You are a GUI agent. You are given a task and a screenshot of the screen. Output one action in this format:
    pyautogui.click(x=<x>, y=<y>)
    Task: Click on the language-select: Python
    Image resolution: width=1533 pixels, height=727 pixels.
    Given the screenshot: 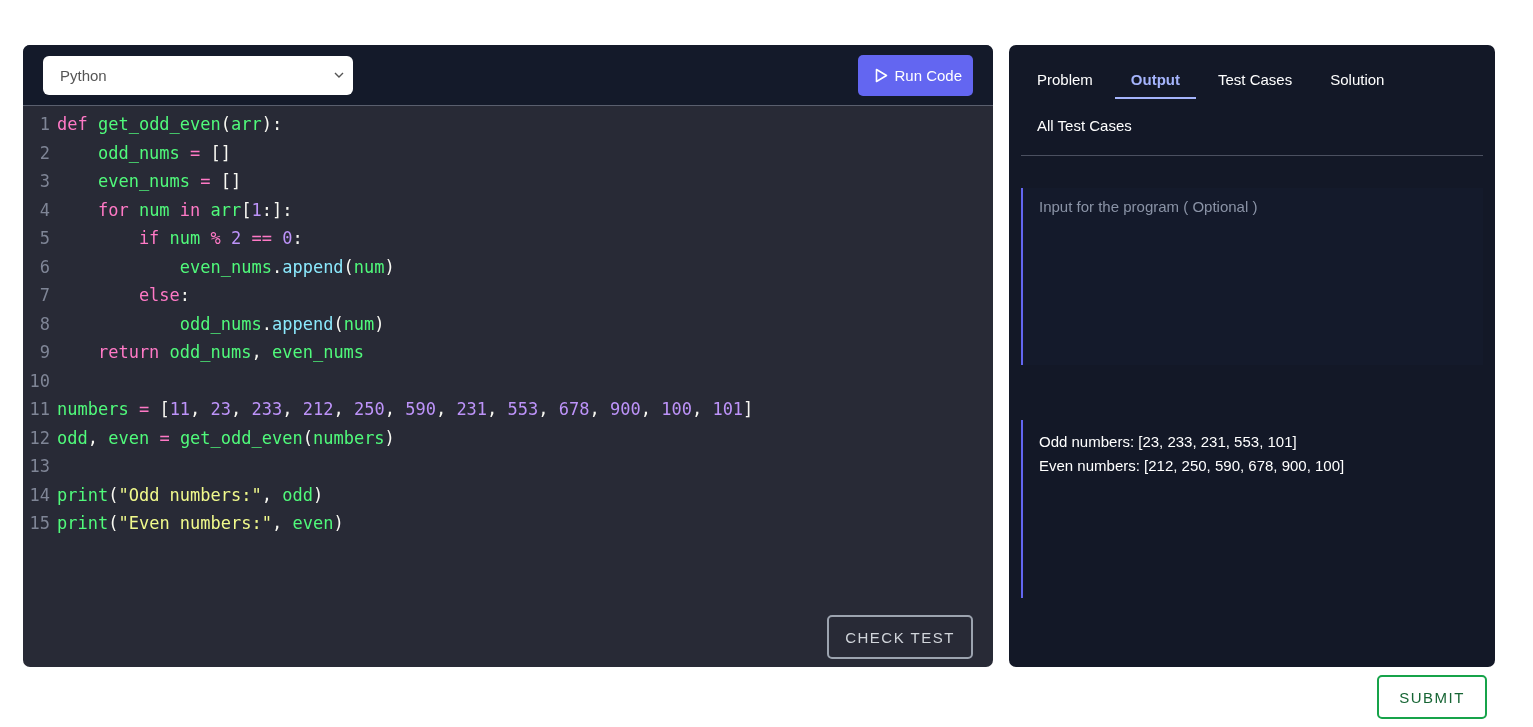 What is the action you would take?
    pyautogui.click(x=198, y=75)
    